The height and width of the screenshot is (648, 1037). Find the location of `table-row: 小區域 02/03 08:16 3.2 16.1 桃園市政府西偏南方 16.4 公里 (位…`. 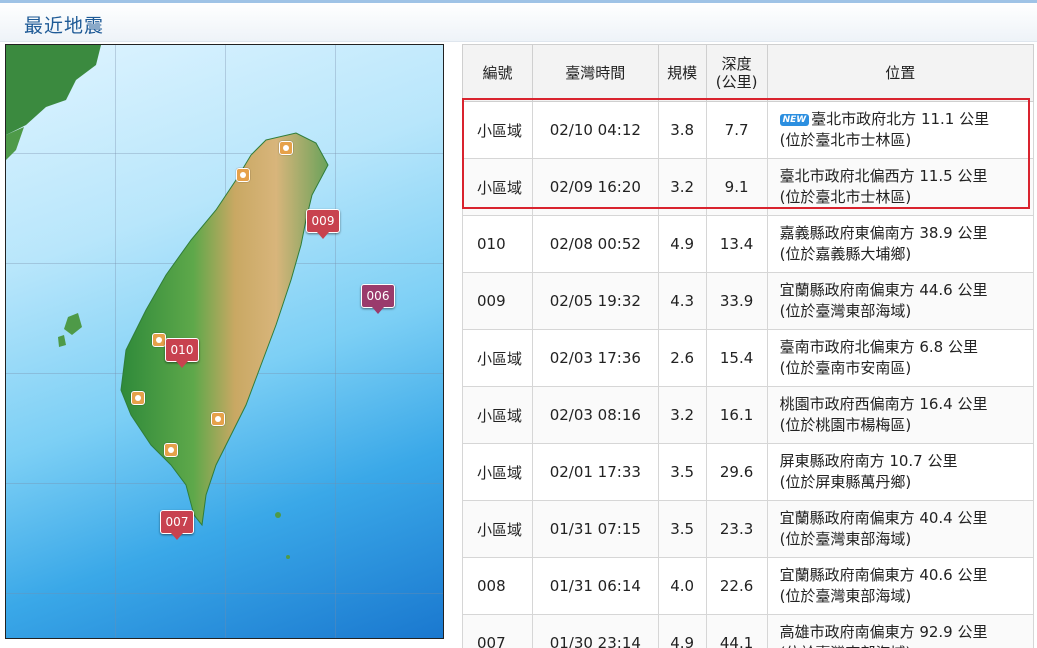

table-row: 小區域 02/03 08:16 3.2 16.1 桃園市政府西偏南方 16.4 公里 (位… is located at coordinates (748, 415).